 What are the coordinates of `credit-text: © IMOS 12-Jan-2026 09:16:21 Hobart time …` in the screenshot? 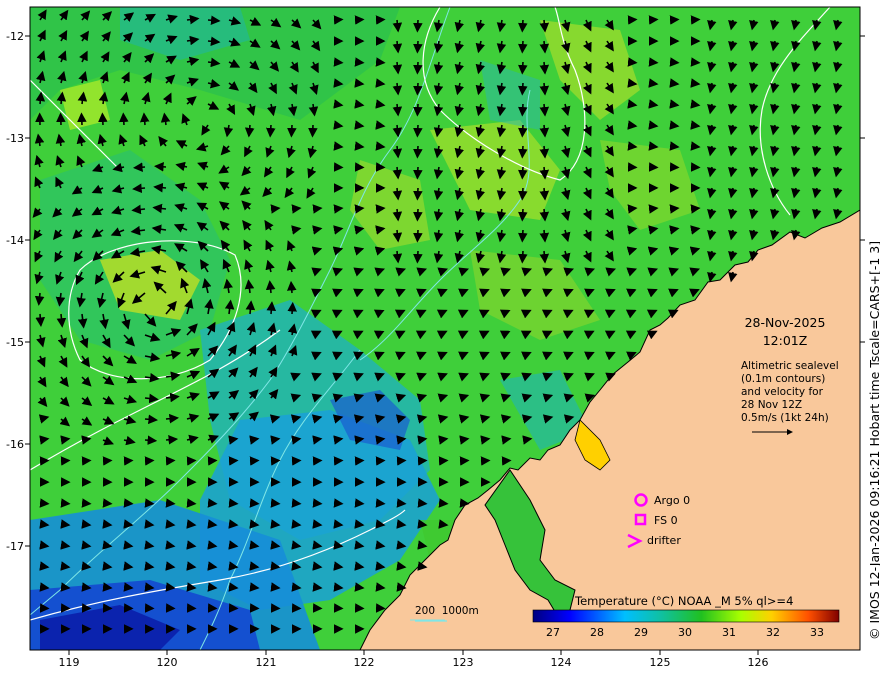 It's located at (873, 440).